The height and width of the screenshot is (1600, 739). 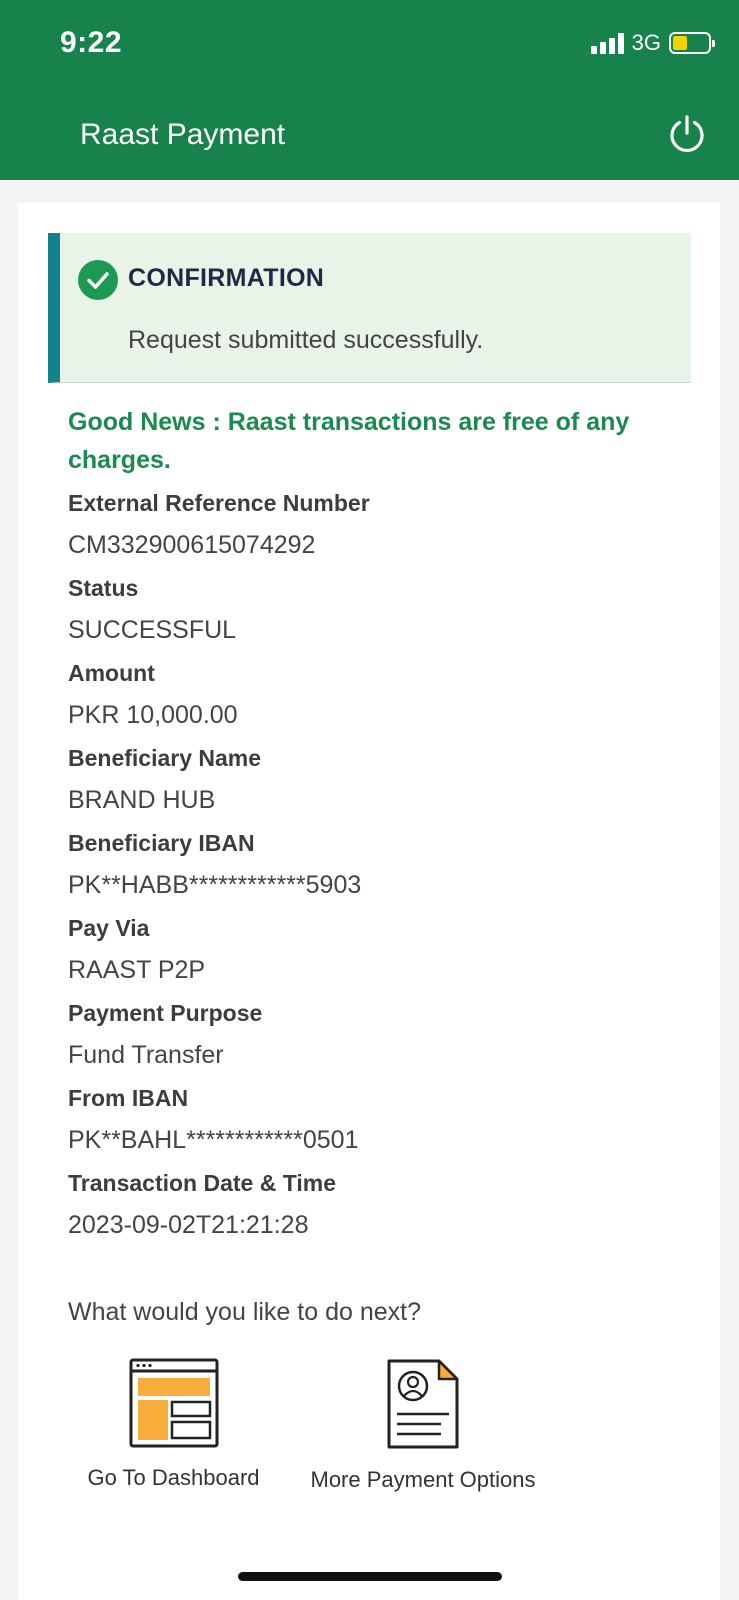 I want to click on go-to-dashboard-button: Go To Dashboard, so click(x=173, y=1424).